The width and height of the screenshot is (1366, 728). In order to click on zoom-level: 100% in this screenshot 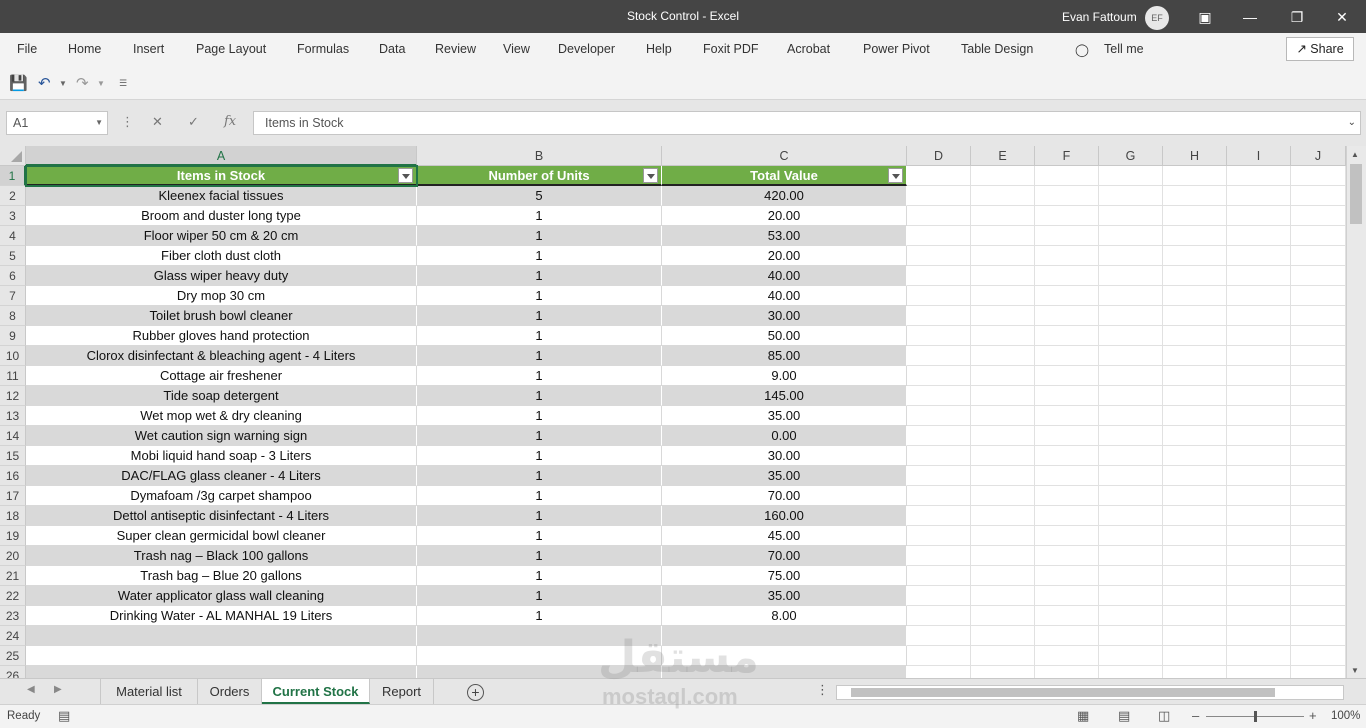, I will do `click(1345, 716)`.